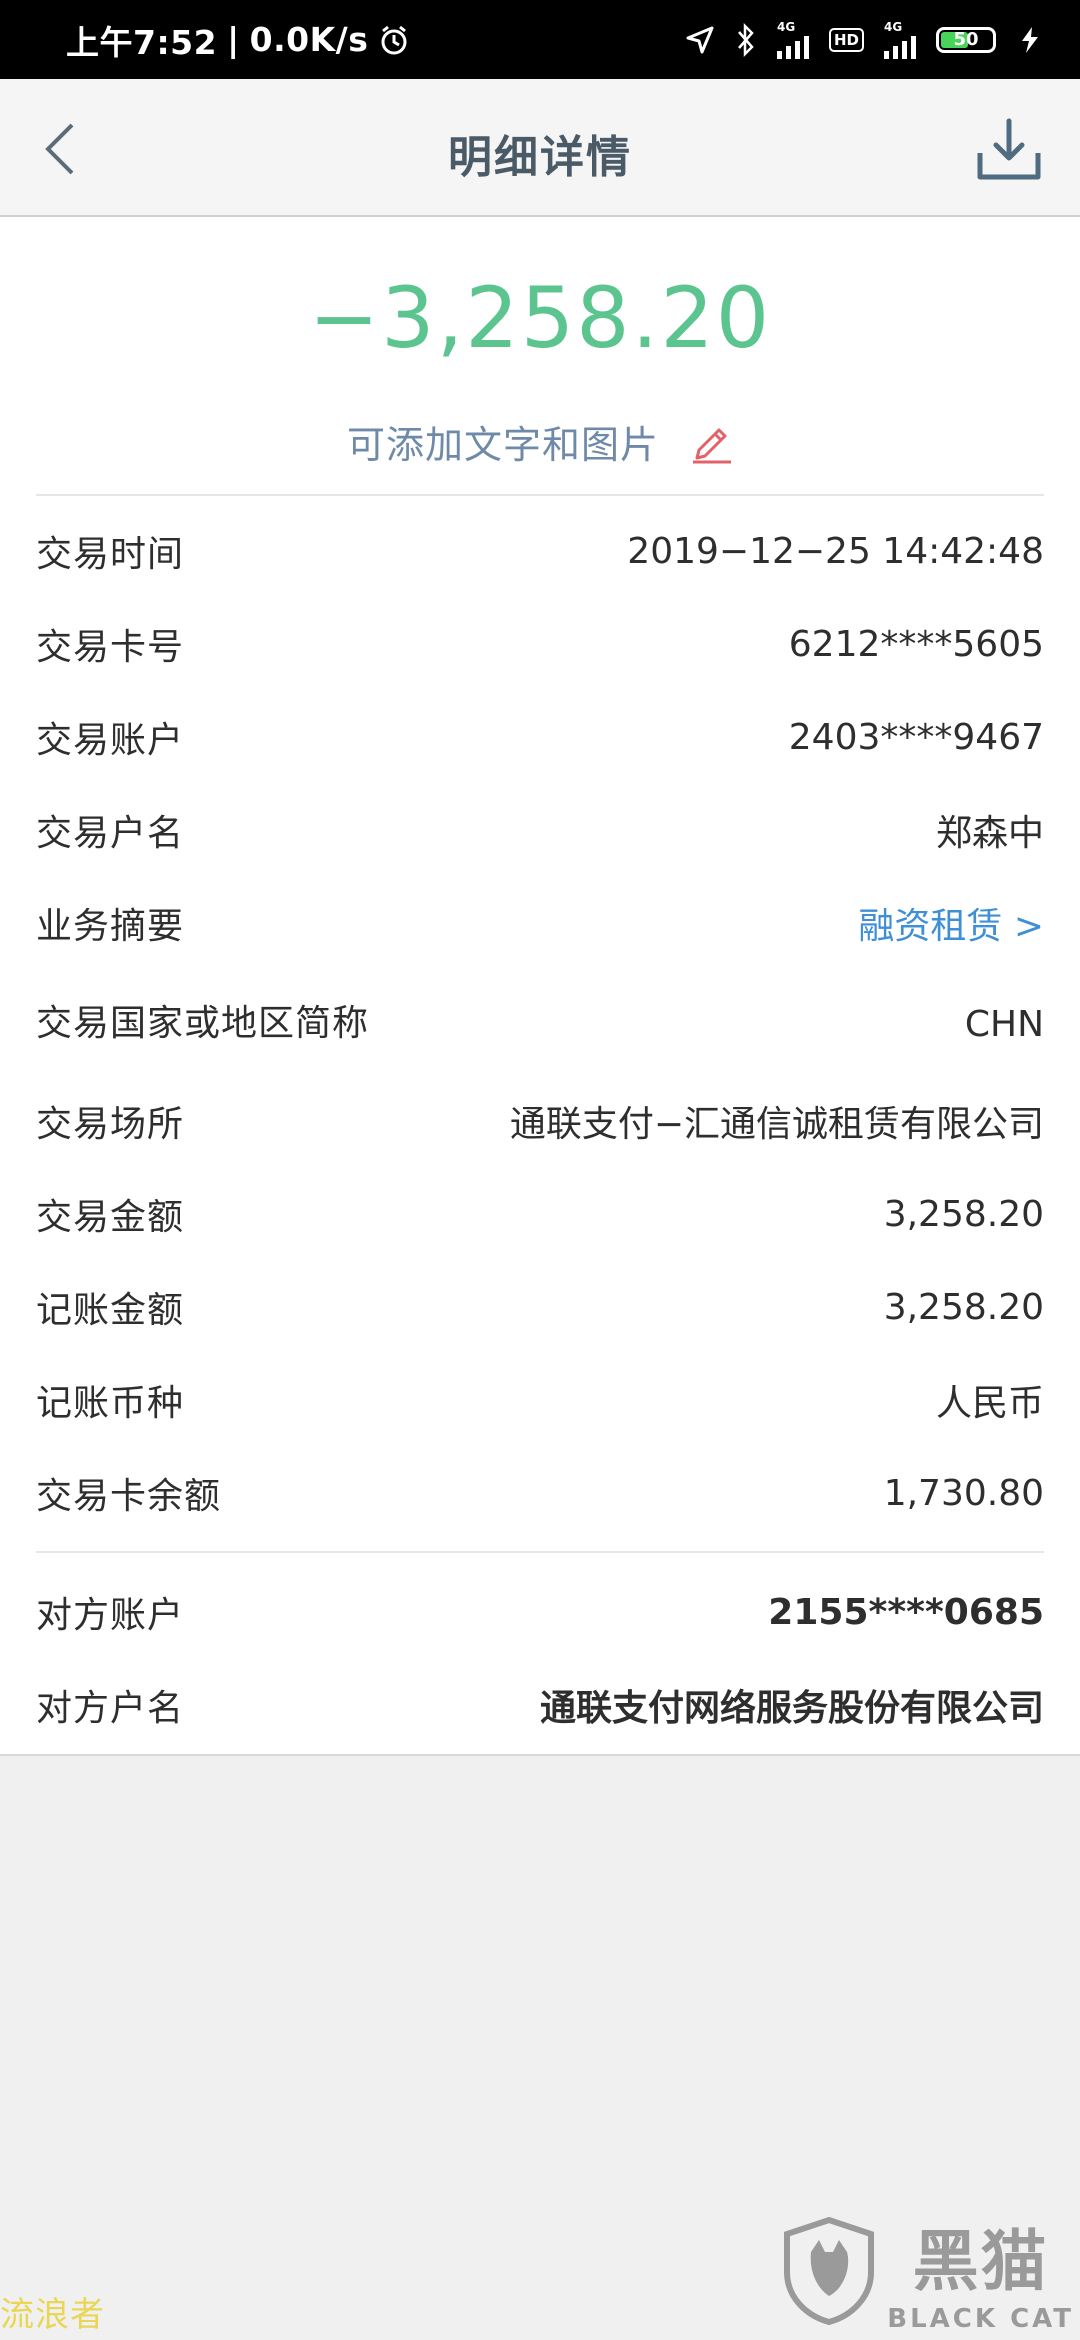 This screenshot has height=2340, width=1080. I want to click on detail-label: 业务摘要, so click(110, 926).